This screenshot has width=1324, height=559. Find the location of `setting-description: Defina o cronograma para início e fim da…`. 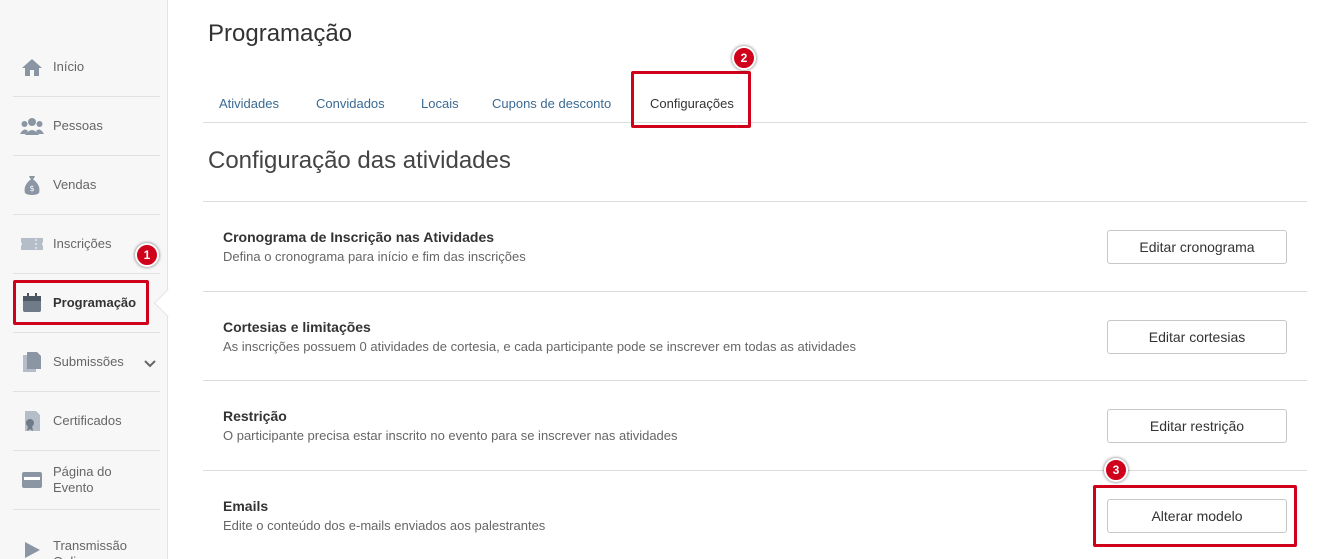

setting-description: Defina o cronograma para início e fim da… is located at coordinates (374, 256).